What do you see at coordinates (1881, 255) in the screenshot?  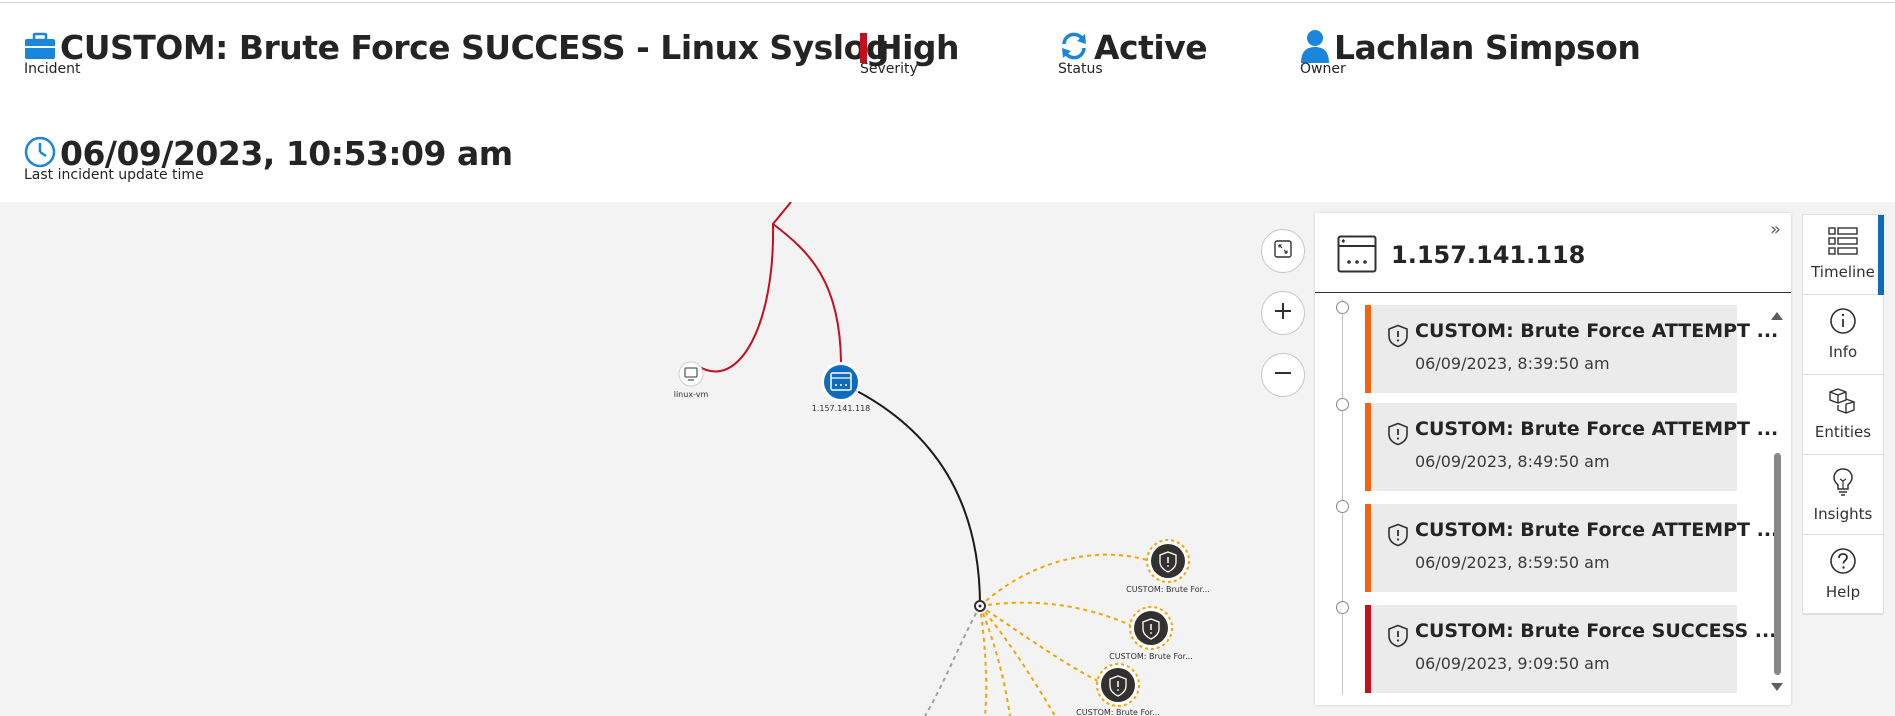 I see `active-tab-indicator` at bounding box center [1881, 255].